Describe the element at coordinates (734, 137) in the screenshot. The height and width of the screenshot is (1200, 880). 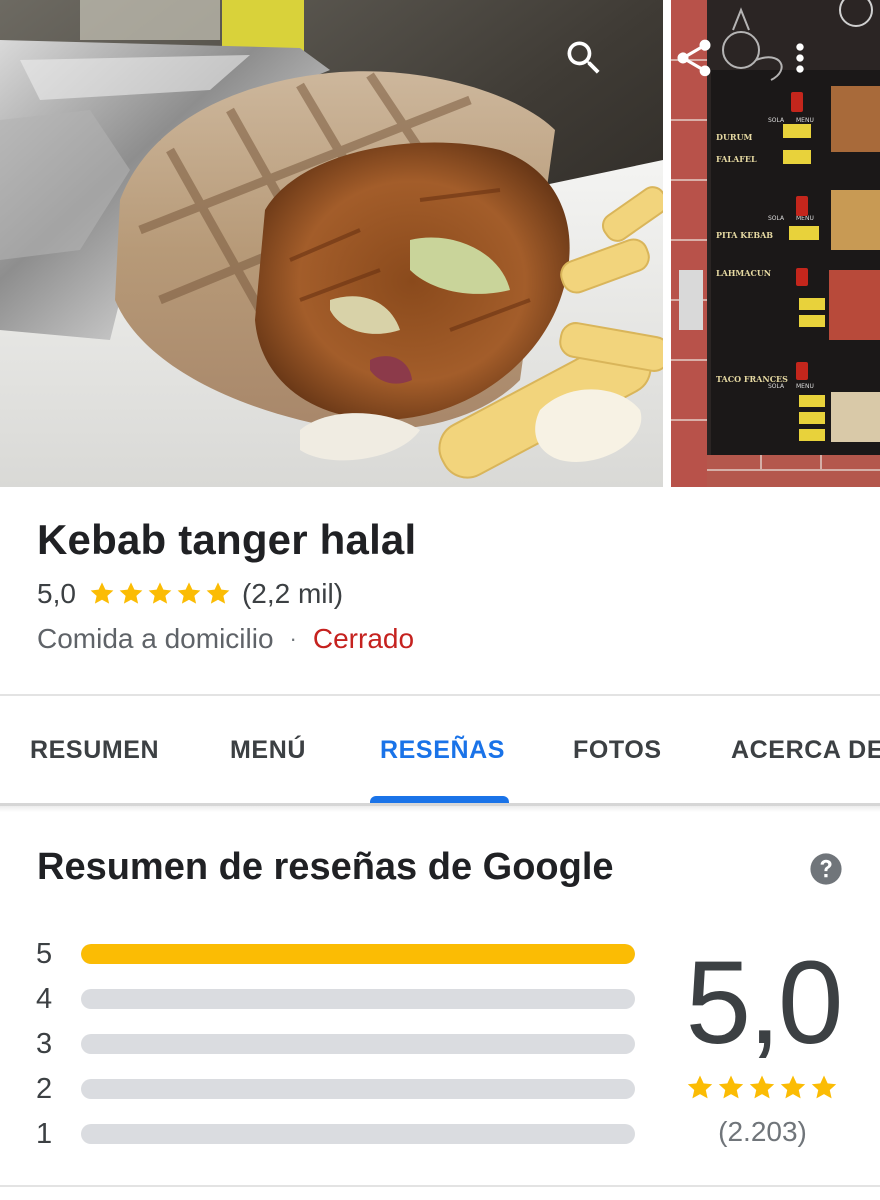
I see `svg-text: DURUM` at that location.